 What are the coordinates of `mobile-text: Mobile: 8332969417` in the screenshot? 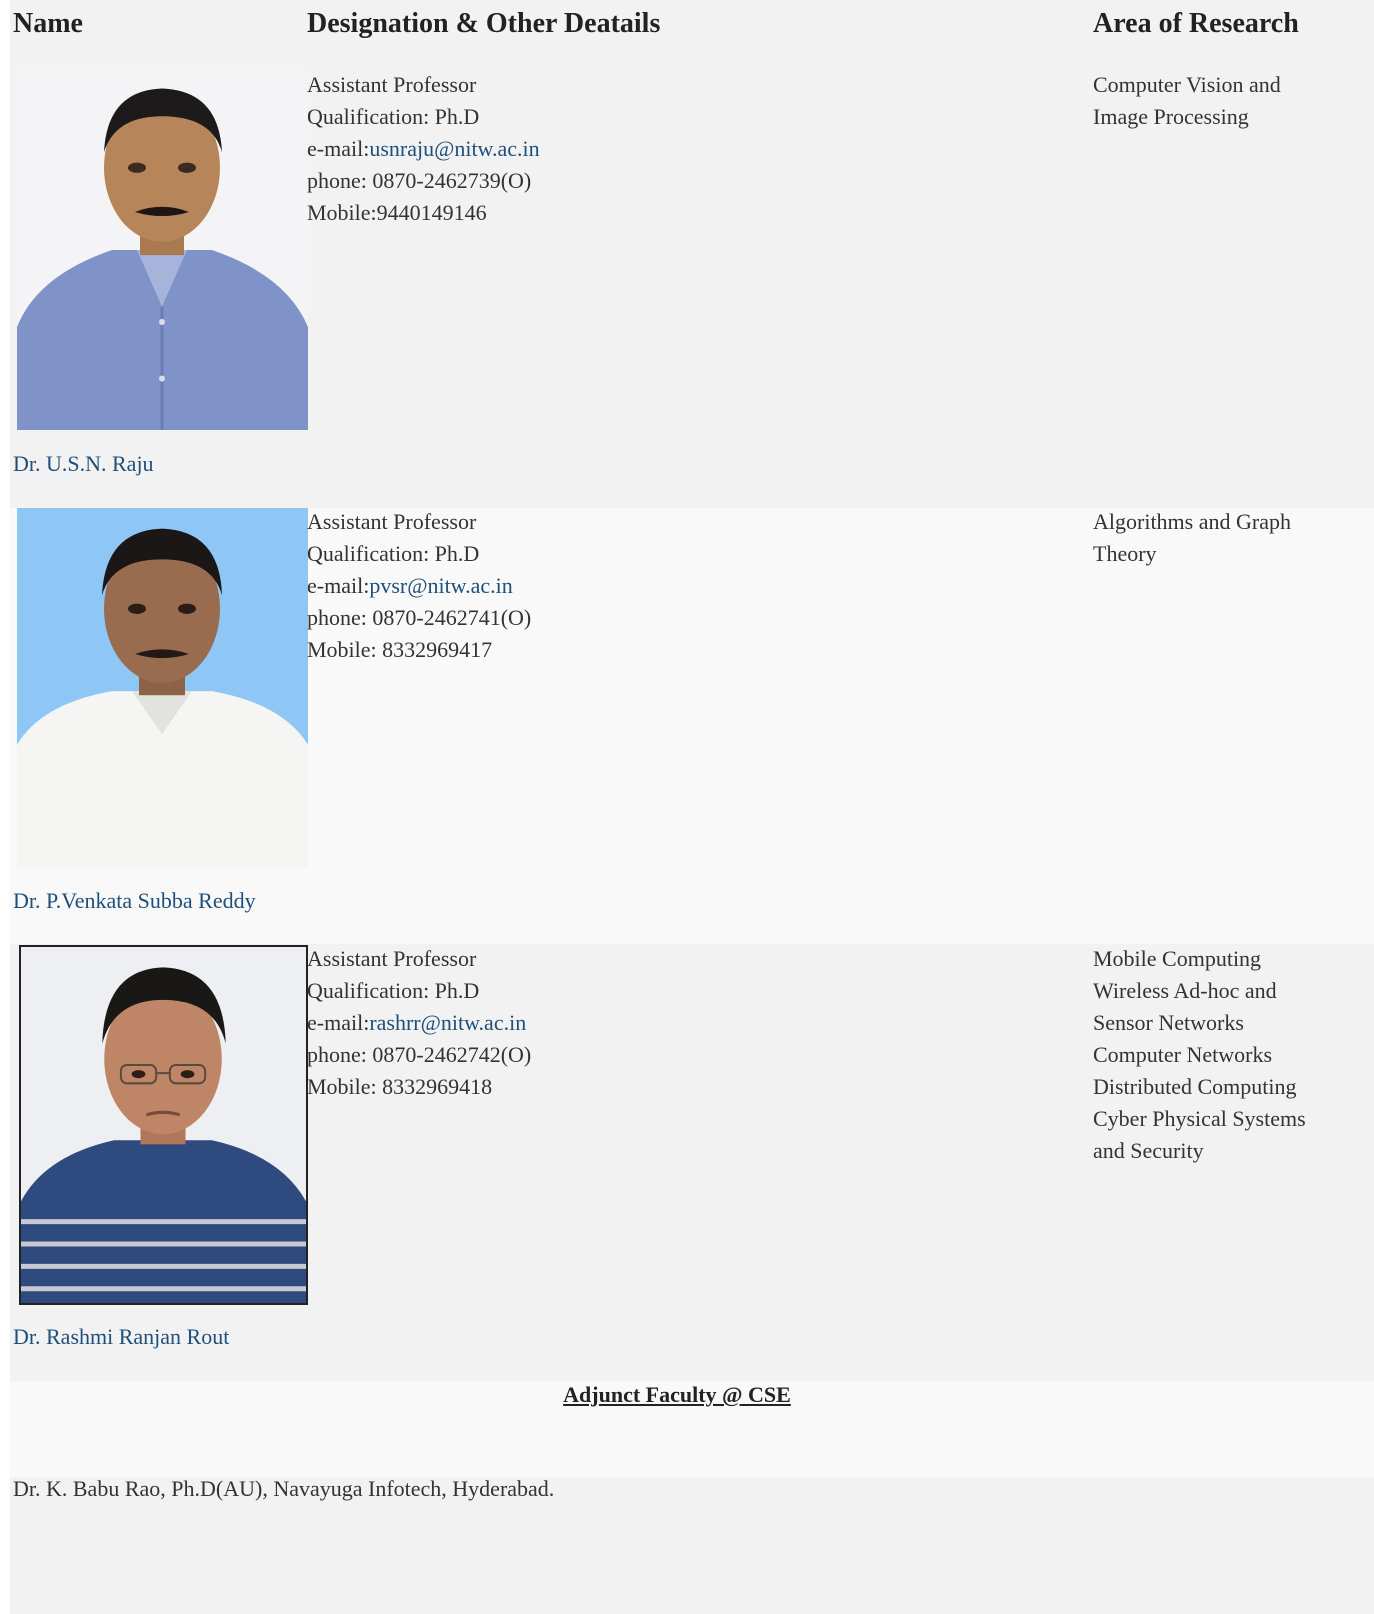 It's located at (400, 649).